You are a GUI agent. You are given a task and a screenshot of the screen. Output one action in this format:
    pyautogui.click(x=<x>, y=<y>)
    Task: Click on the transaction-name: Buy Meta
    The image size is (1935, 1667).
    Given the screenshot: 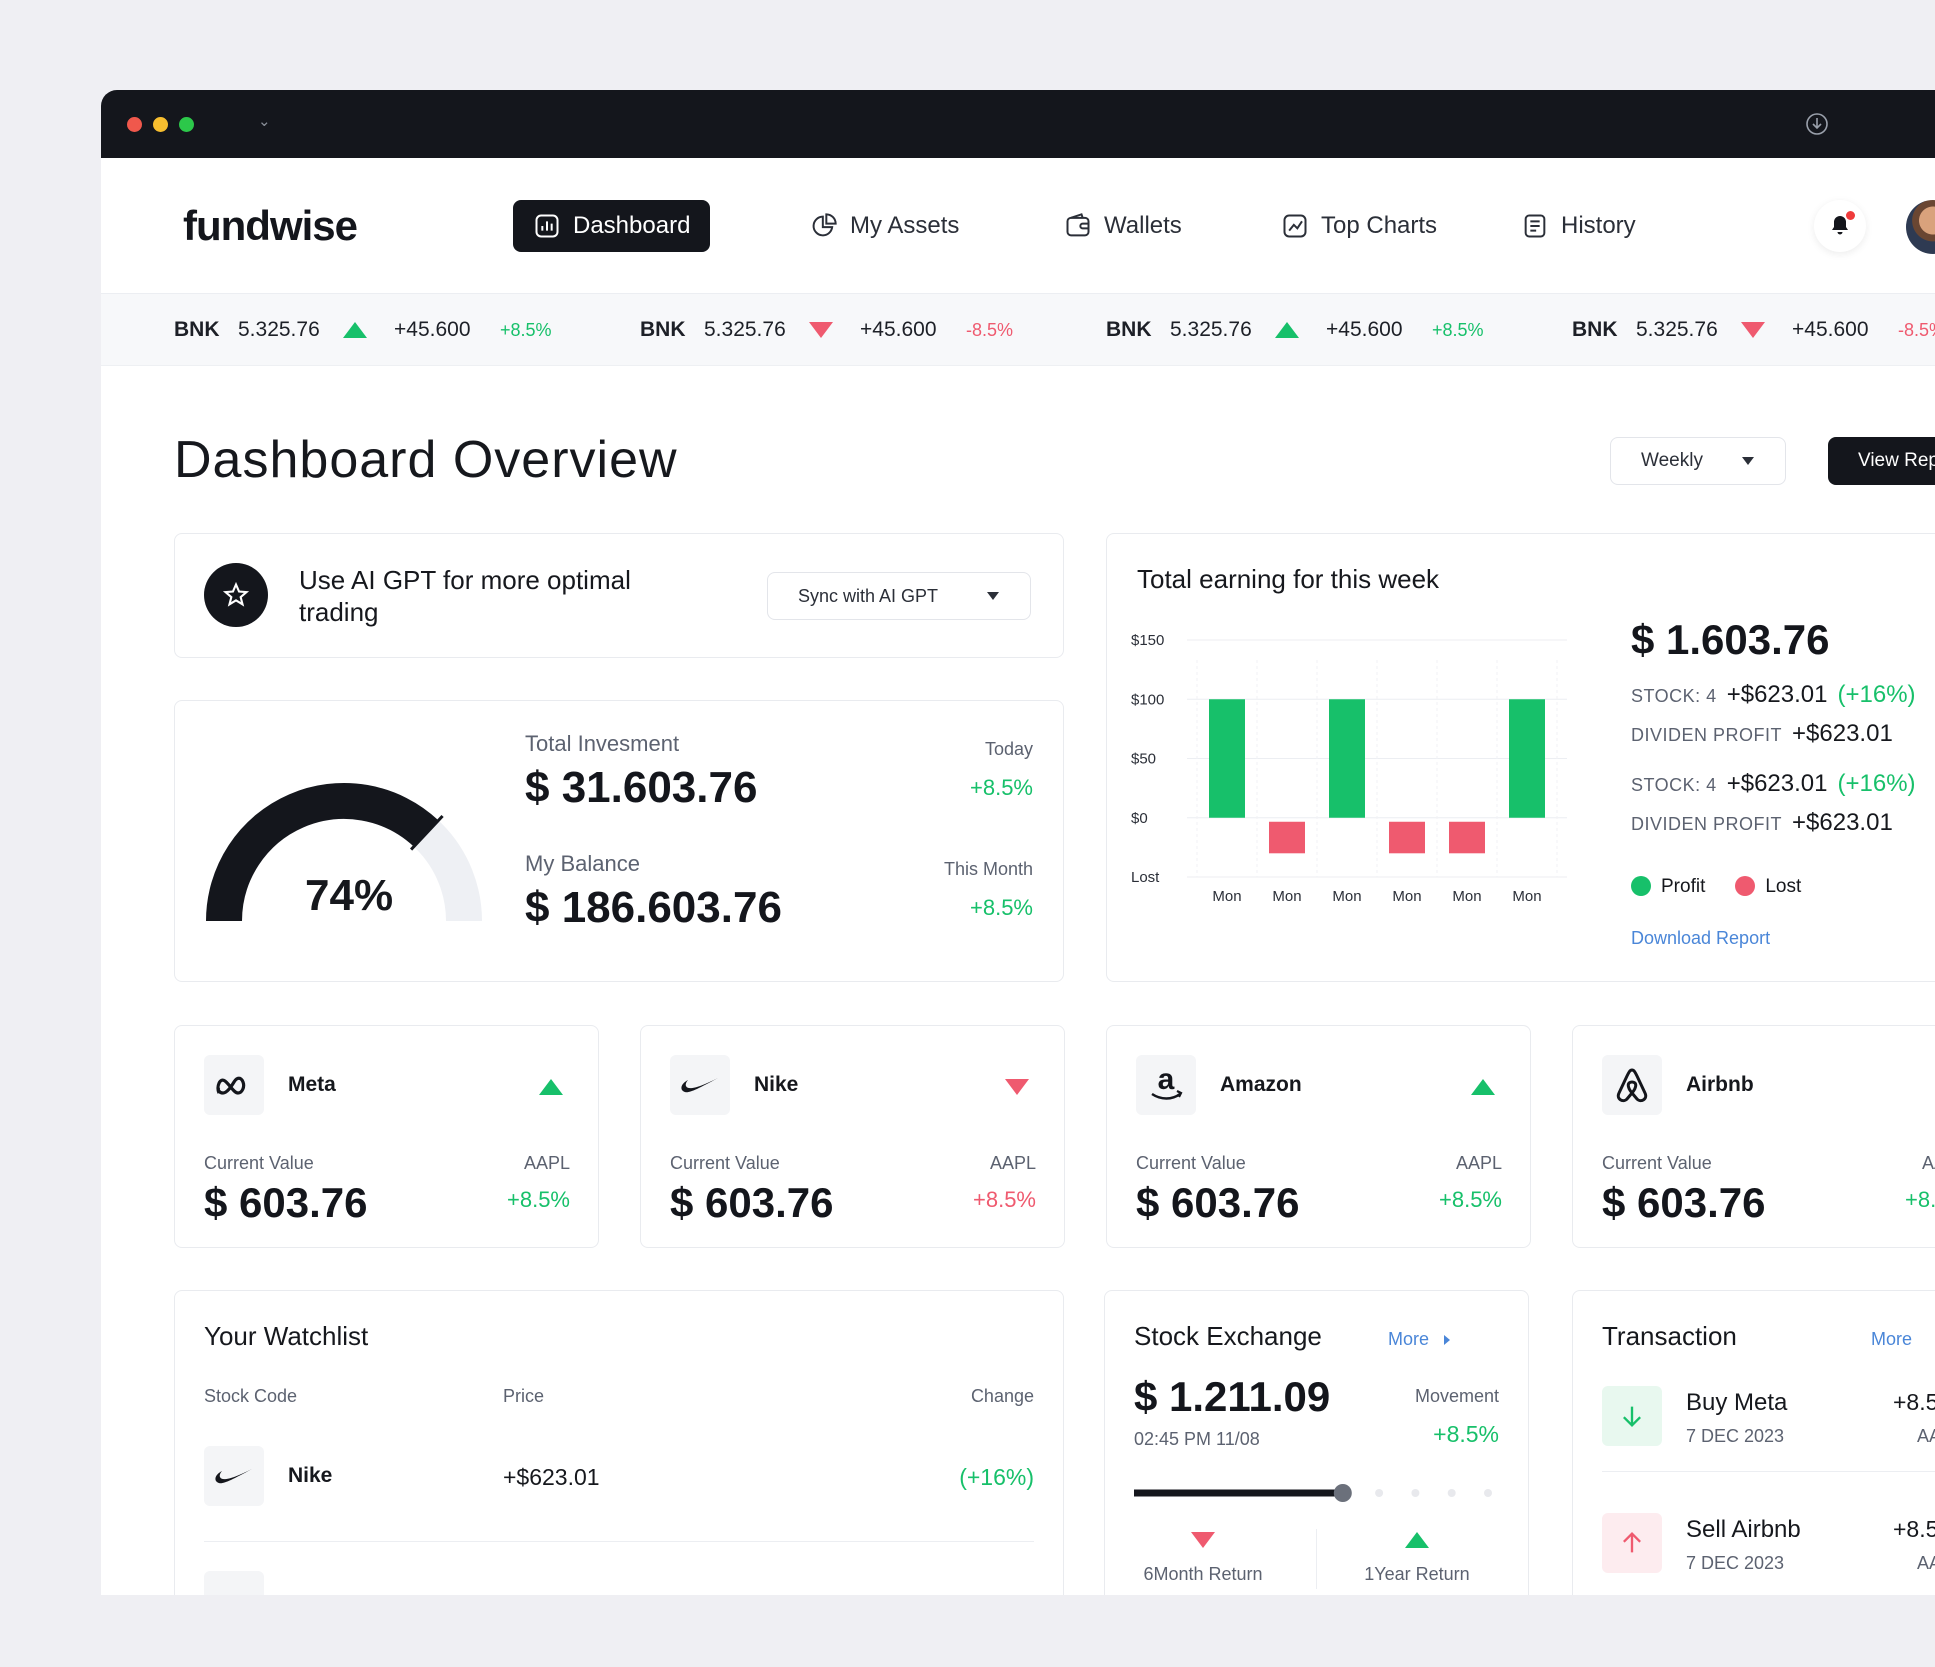 What is the action you would take?
    pyautogui.click(x=1736, y=1403)
    